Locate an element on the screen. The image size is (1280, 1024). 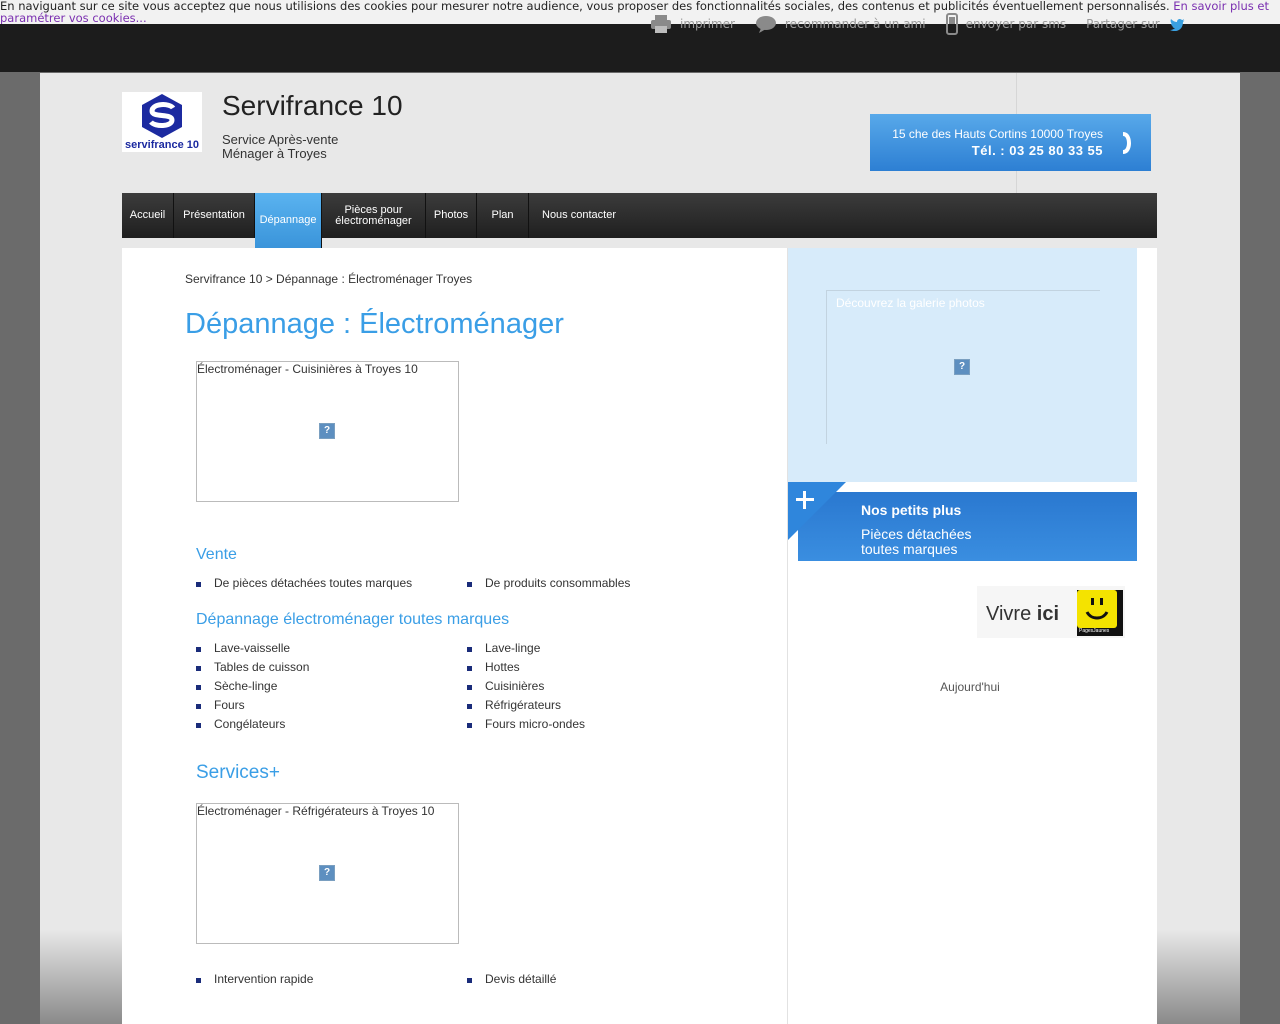
nav-item-photos: Photos is located at coordinates (451, 215).